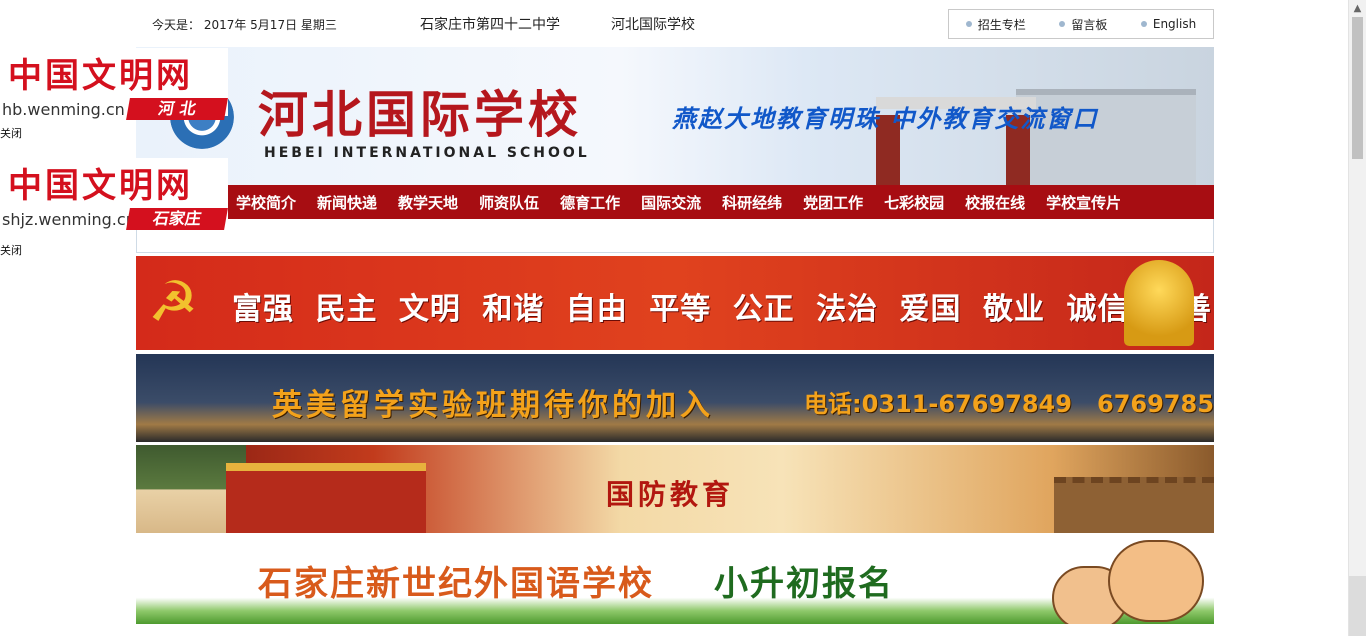 The image size is (1366, 636). Describe the element at coordinates (804, 584) in the screenshot. I see `enrollment-action-text: 小升初报名` at that location.